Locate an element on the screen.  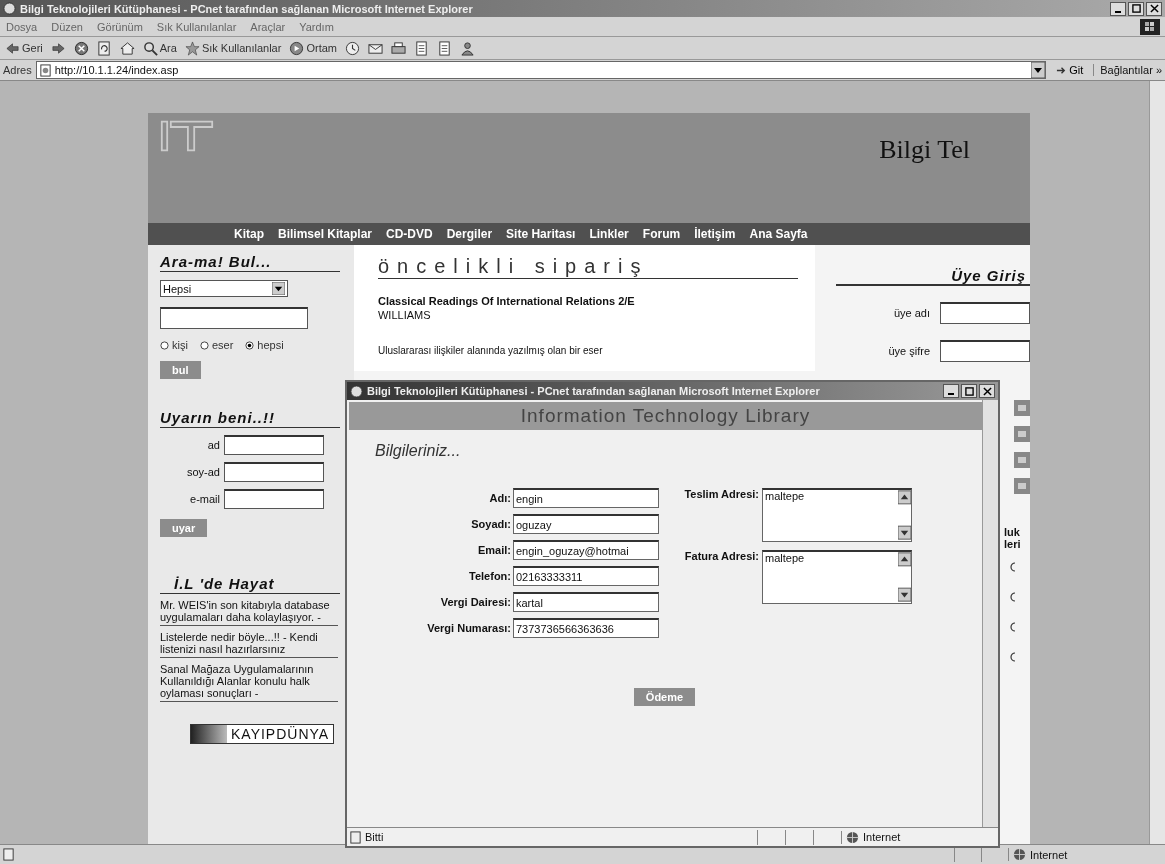
nav-link: Bilimsel Kitaplar is located at coordinates (325, 234).